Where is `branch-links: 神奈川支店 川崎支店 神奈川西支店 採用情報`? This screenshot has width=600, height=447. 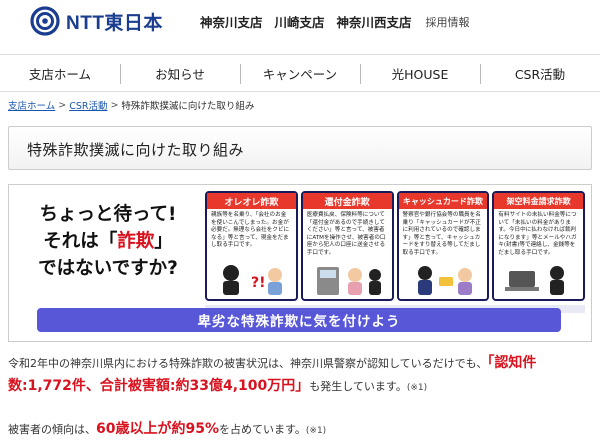
branch-links: 神奈川支店 川崎支店 神奈川西支店 採用情報 is located at coordinates (335, 21).